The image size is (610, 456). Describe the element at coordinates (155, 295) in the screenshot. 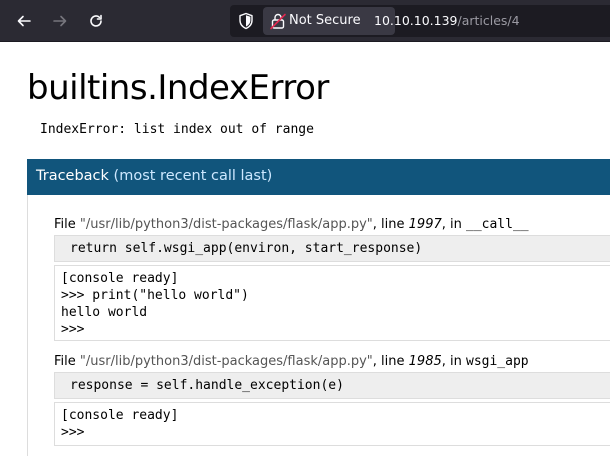

I see `console-line: >>> print("hello world")` at that location.